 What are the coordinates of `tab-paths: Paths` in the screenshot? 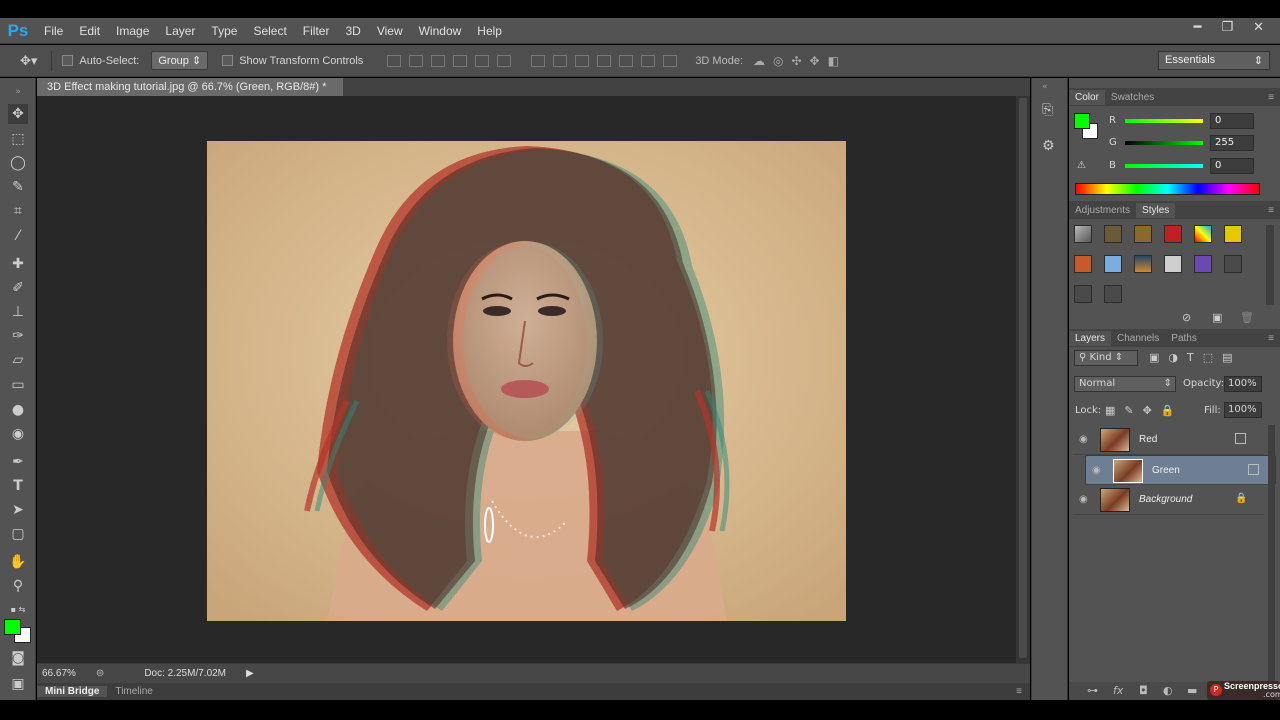 It's located at (1184, 338).